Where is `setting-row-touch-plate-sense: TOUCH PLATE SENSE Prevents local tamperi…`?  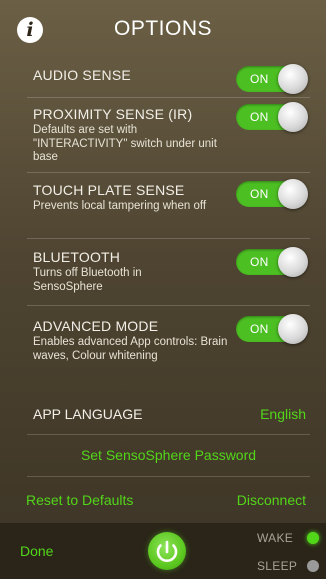 setting-row-touch-plate-sense: TOUCH PLATE SENSE Prevents local tamperi… is located at coordinates (168, 201).